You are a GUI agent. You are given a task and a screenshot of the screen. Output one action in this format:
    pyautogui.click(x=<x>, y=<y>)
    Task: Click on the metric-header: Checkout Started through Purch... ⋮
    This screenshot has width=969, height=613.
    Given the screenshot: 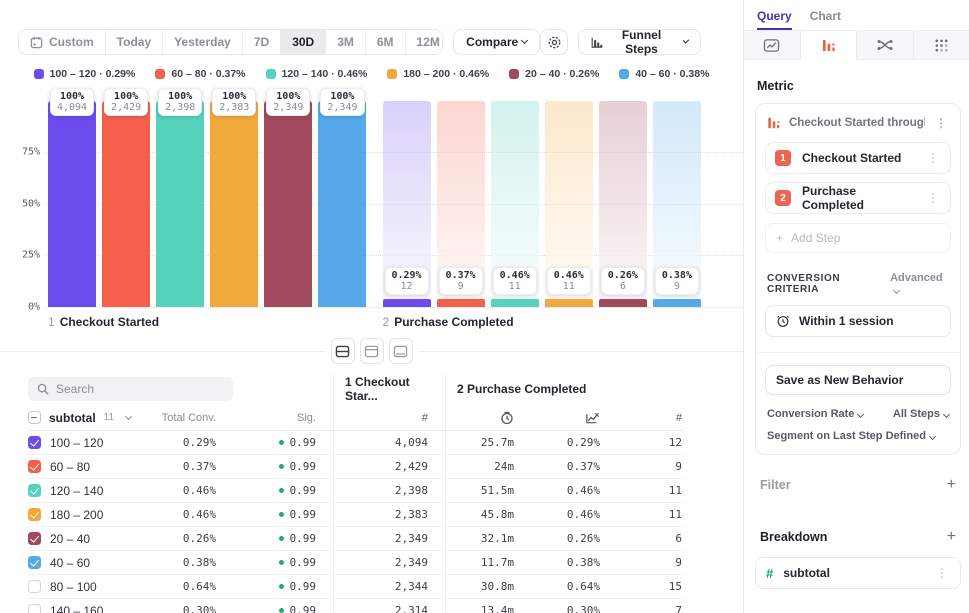 What is the action you would take?
    pyautogui.click(x=858, y=124)
    